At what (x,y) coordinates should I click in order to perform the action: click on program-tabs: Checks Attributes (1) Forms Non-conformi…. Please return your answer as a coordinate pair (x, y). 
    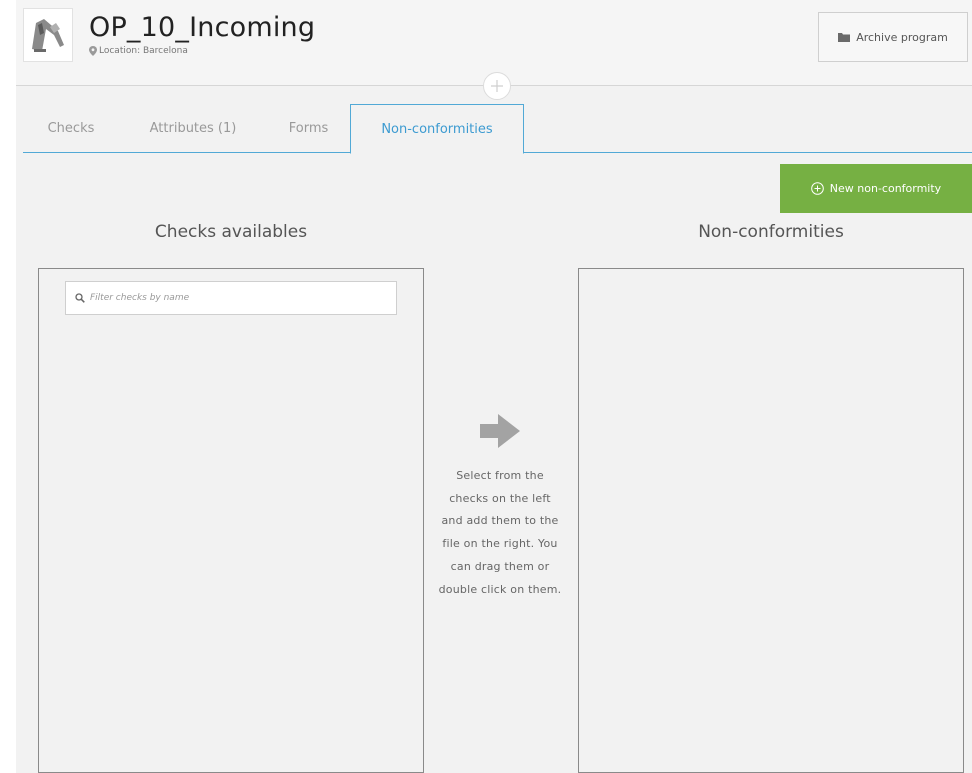
    Looking at the image, I should click on (497, 129).